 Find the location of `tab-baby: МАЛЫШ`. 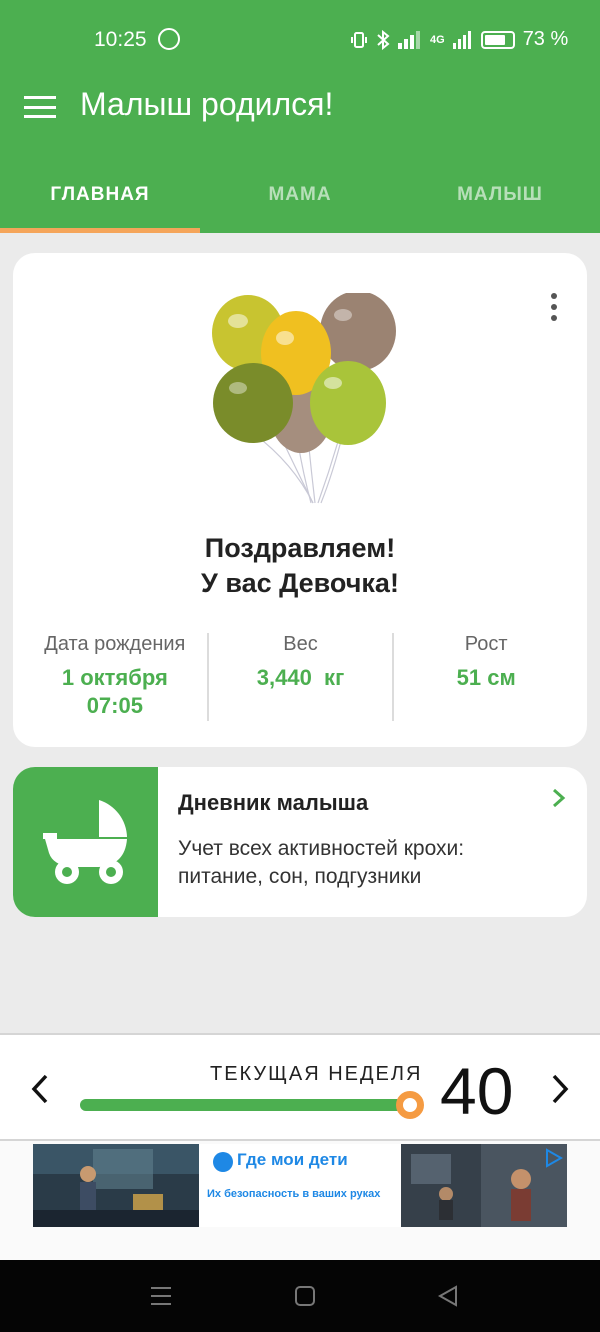

tab-baby: МАЛЫШ is located at coordinates (500, 196).